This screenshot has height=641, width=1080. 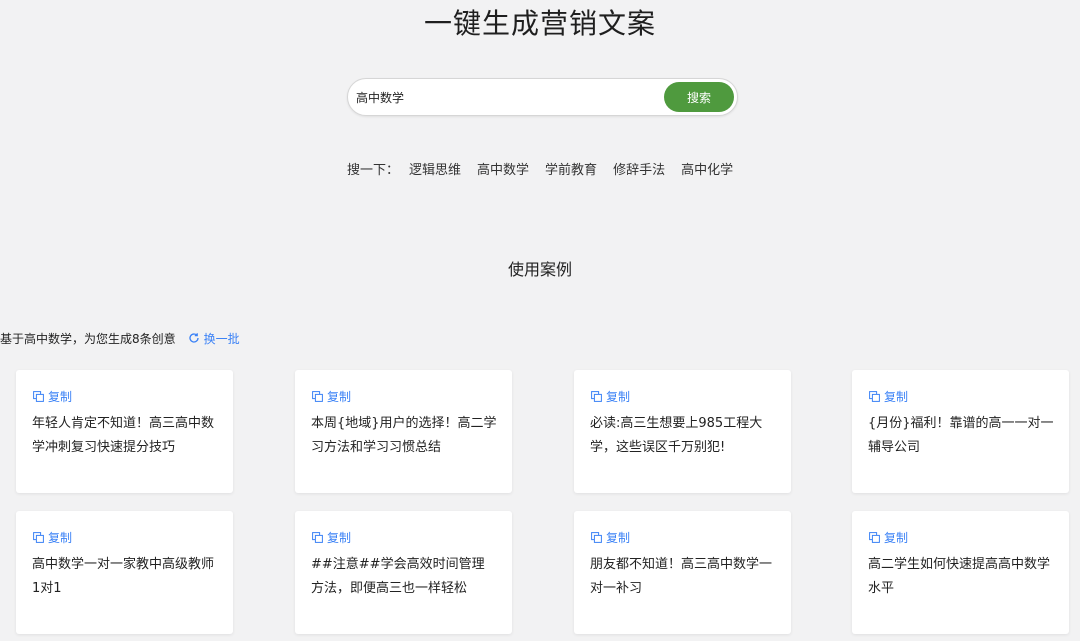 I want to click on refresh-label: 换一批, so click(x=221, y=338).